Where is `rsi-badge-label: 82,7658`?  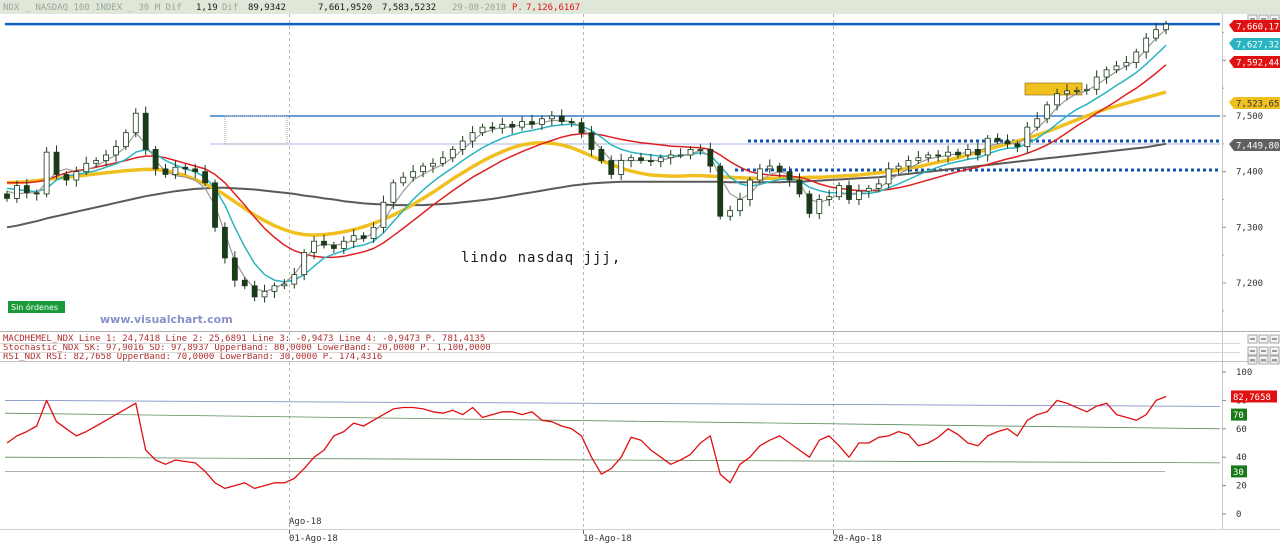 rsi-badge-label: 82,7658 is located at coordinates (1252, 398).